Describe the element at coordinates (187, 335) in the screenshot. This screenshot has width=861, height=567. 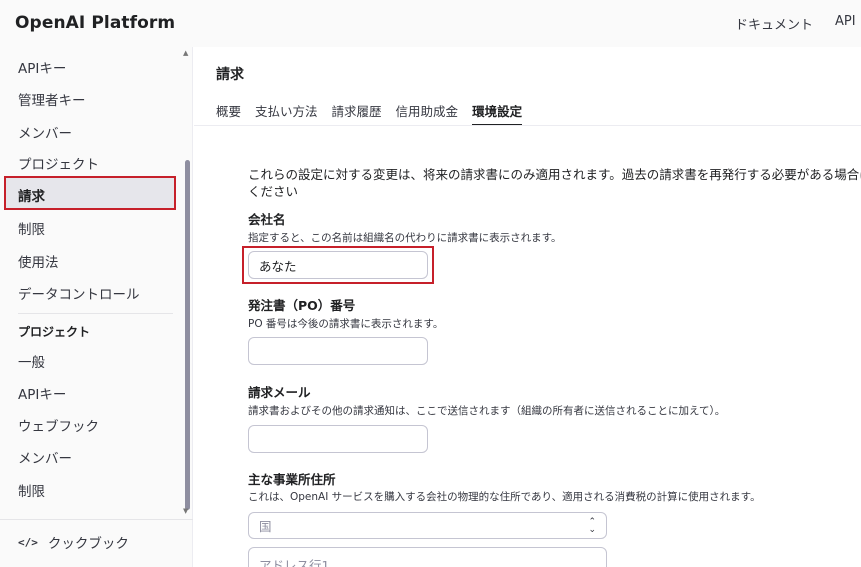
I see `scrollbar-thumb` at that location.